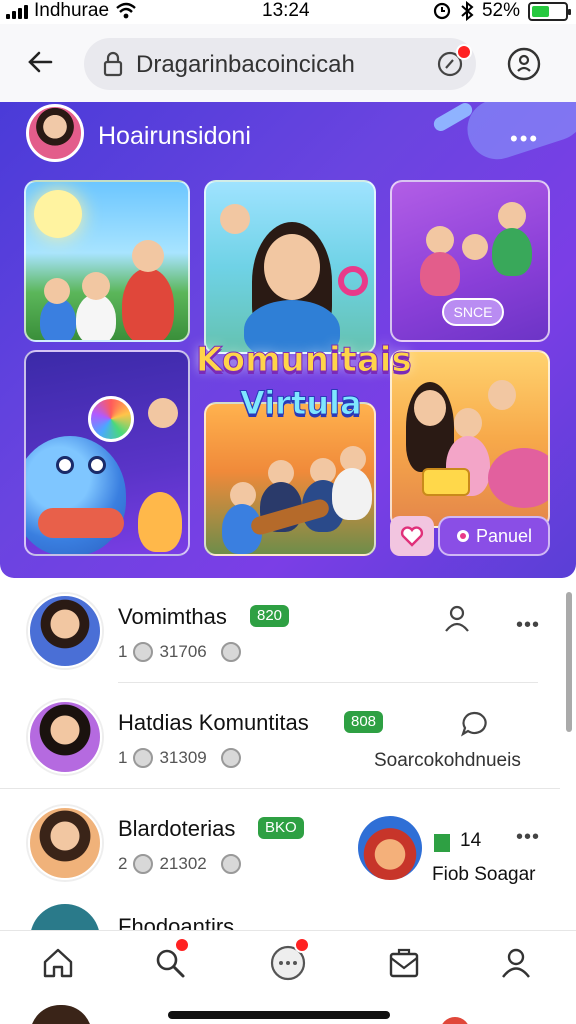  I want to click on monster-illustration, so click(76, 495).